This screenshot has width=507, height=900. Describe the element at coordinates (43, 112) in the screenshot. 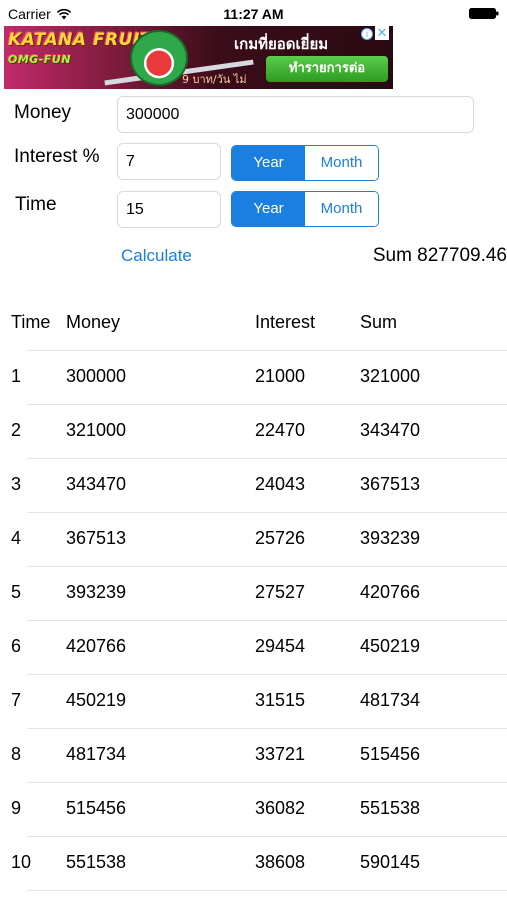

I see `money-label: Money` at that location.